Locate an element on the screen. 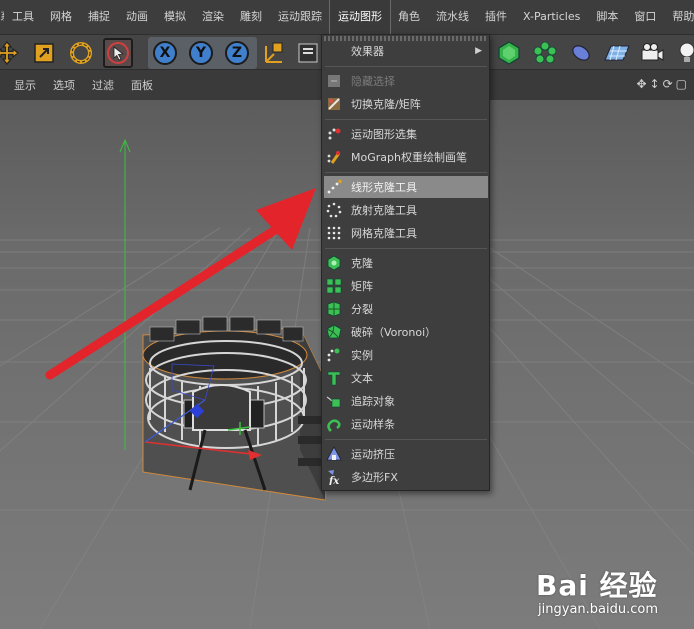  select-icon is located at coordinates (118, 53).